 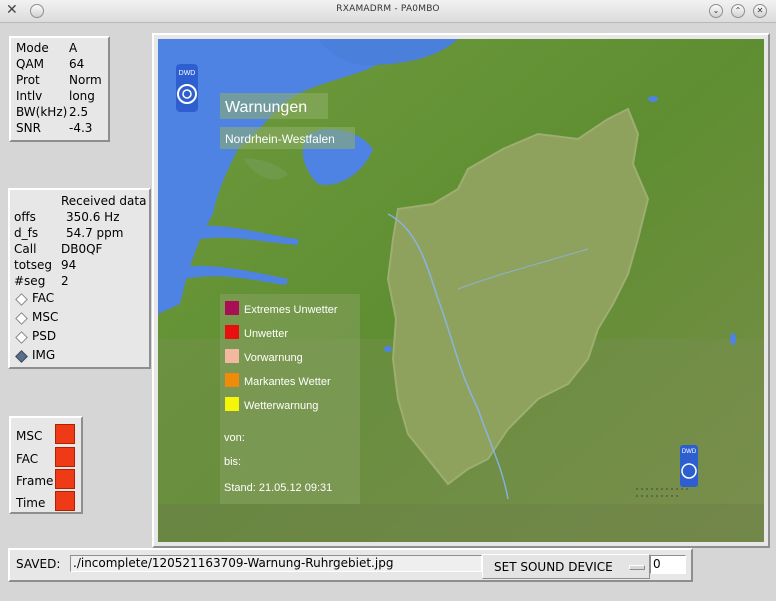 I want to click on minimize-icon: ⌄, so click(x=716, y=11).